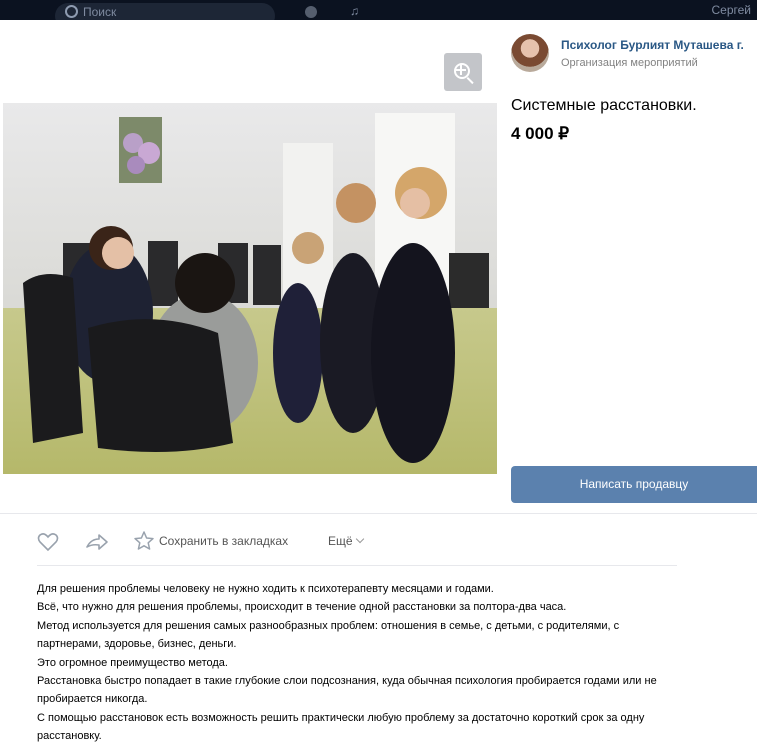 The image size is (757, 750). I want to click on contact-seller-button: Написать продавцу, so click(634, 484).